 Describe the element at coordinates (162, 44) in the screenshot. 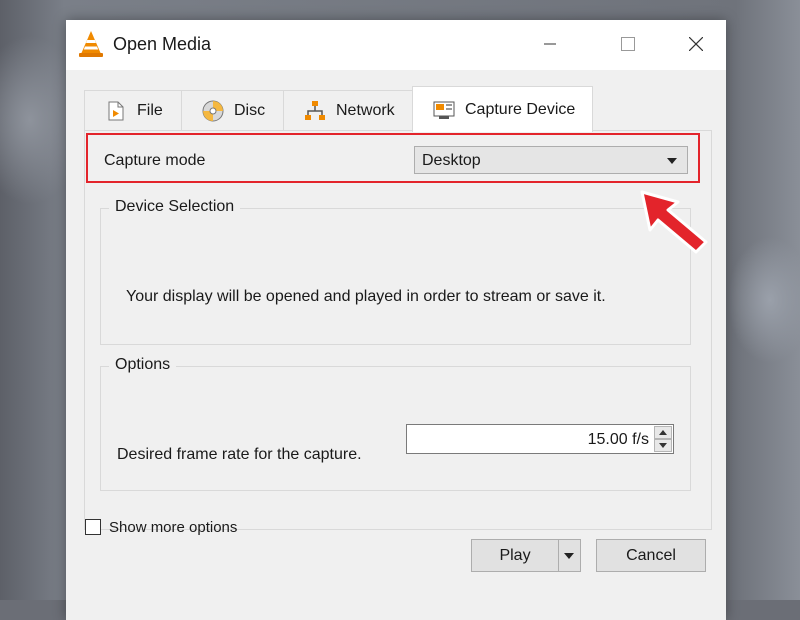

I see `window-title: Open Media` at that location.